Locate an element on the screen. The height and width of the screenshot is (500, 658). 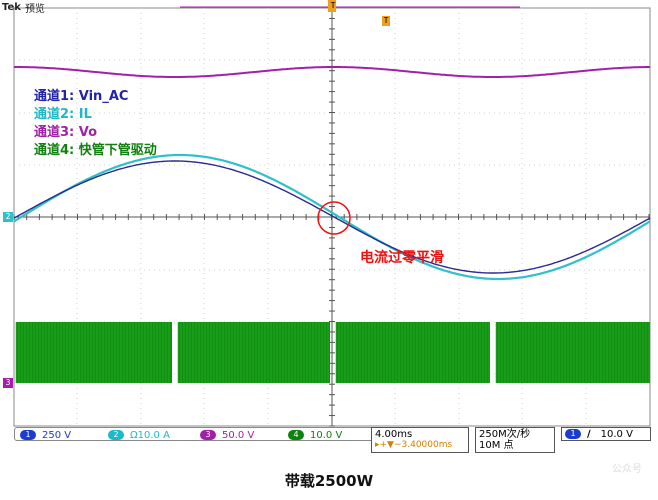
timebase-box: 4.00ms ▸+▼−3.40000ms is located at coordinates (420, 440).